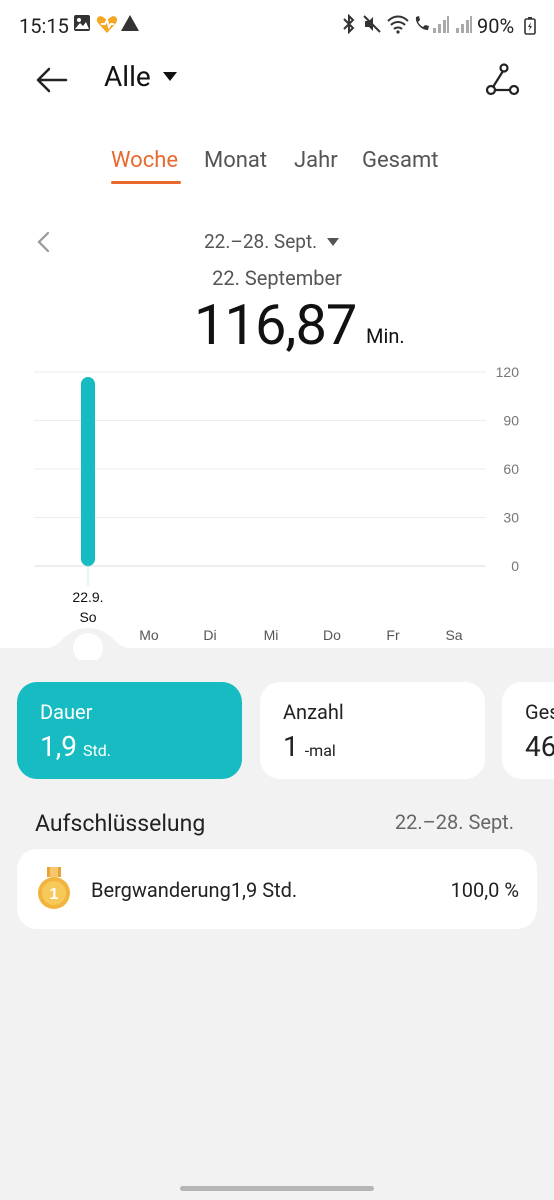  I want to click on x-tick-label: Mo, so click(149, 635).